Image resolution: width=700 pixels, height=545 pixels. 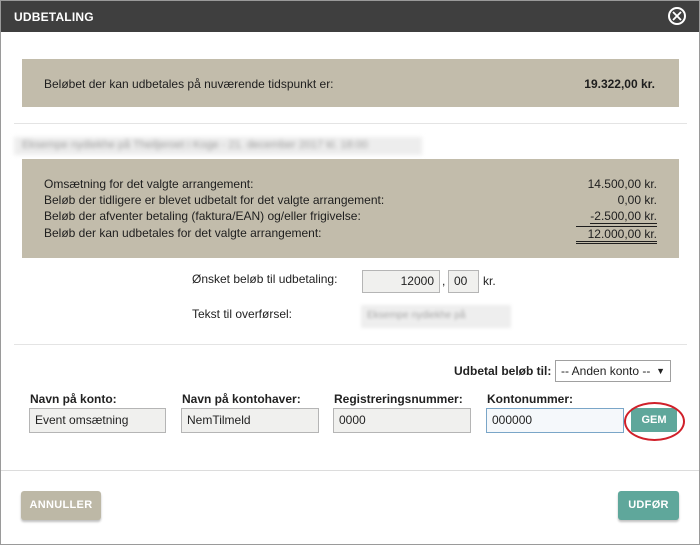 I want to click on destination-selected: -- Anden konto --, so click(x=606, y=371).